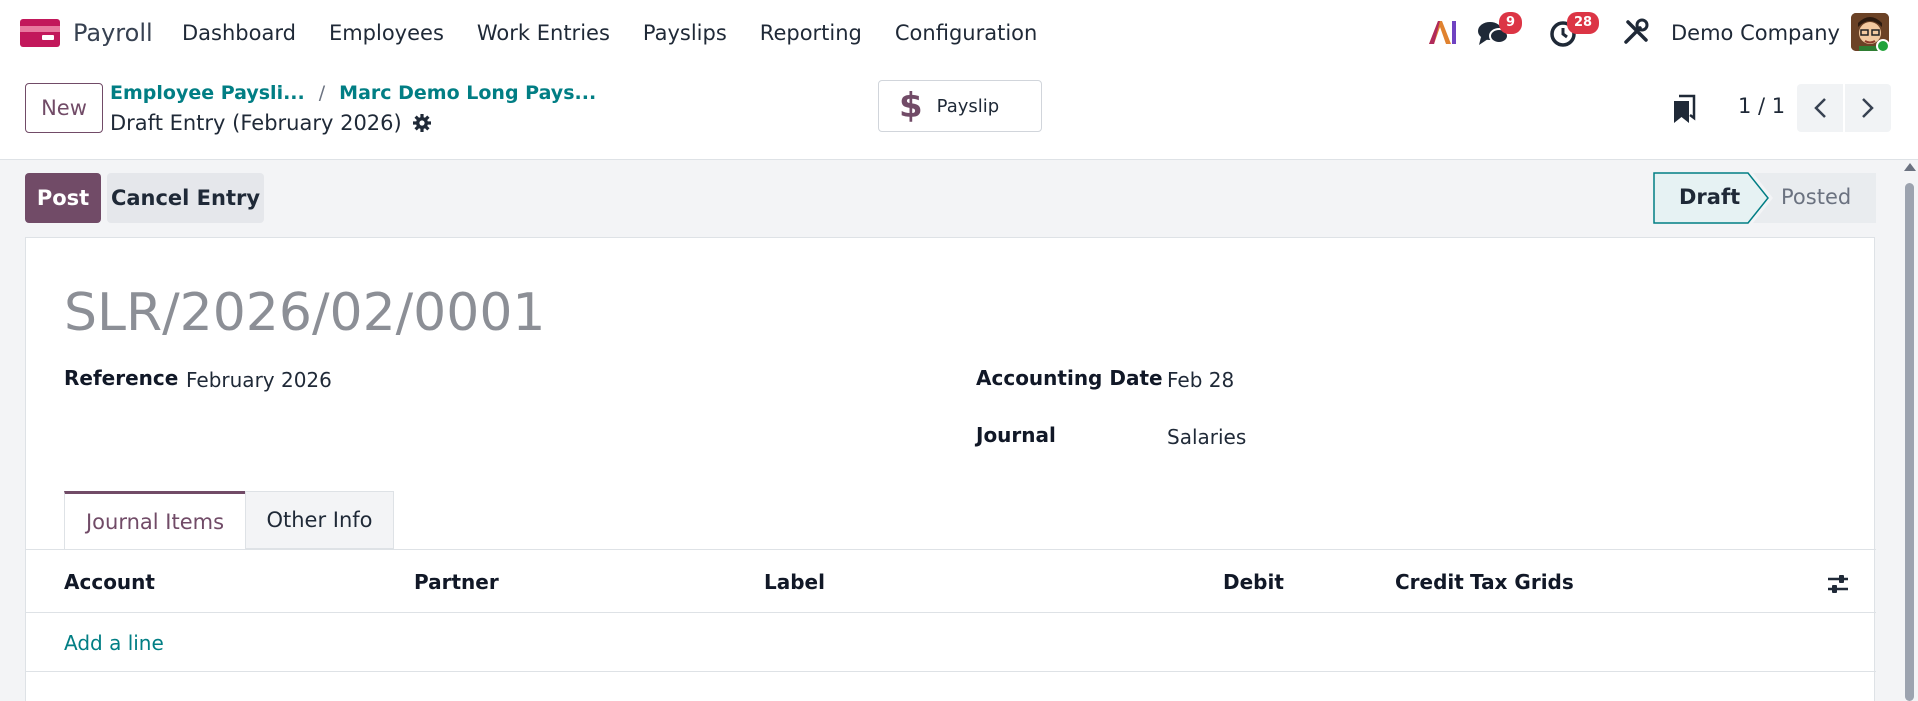  What do you see at coordinates (1838, 584) in the screenshot?
I see `optional-columns-icon` at bounding box center [1838, 584].